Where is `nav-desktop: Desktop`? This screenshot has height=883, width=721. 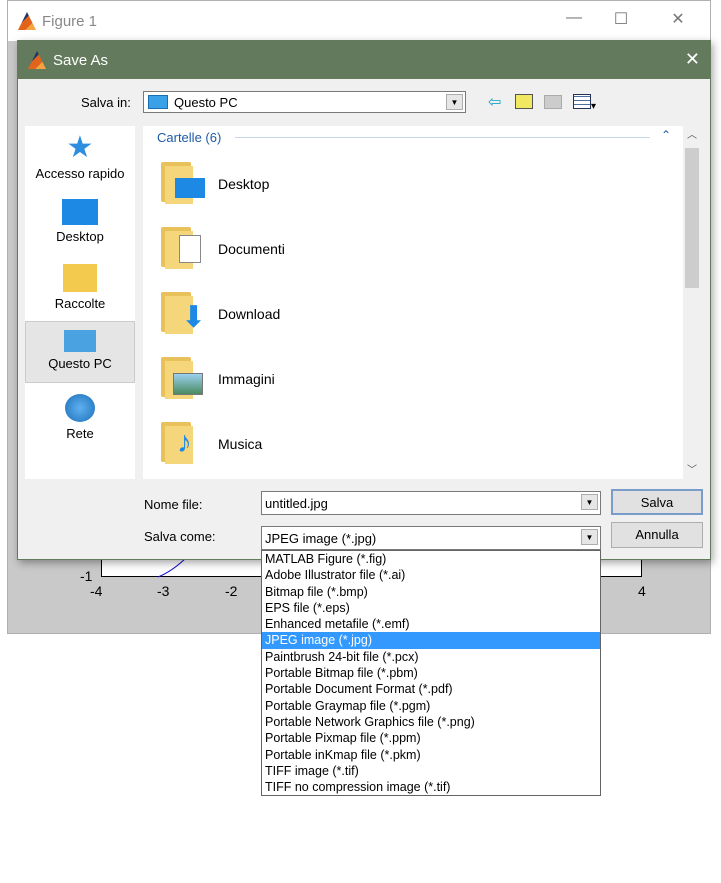 nav-desktop: Desktop is located at coordinates (80, 221).